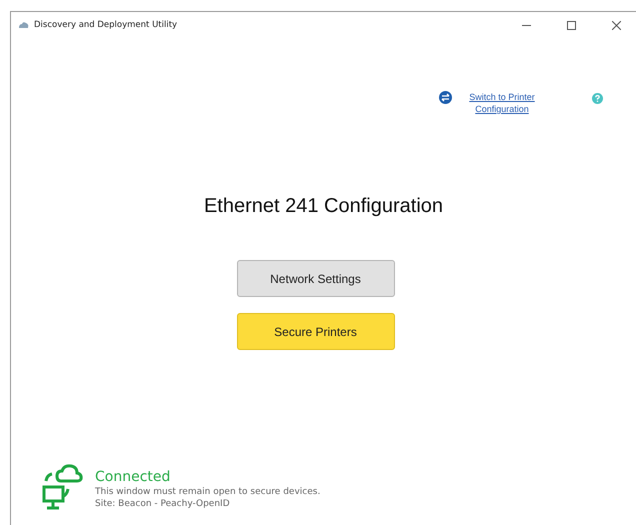 Image resolution: width=636 pixels, height=525 pixels. Describe the element at coordinates (207, 492) in the screenshot. I see `status-message: This window must remain open to secure devices.` at that location.